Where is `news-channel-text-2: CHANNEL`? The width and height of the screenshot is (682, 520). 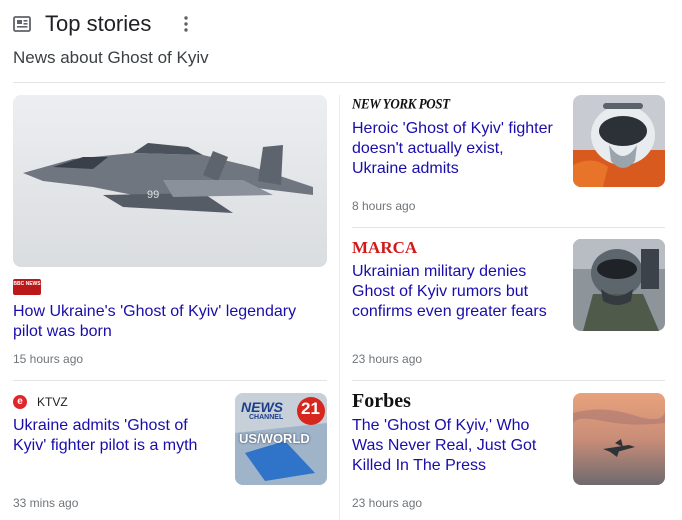
news-channel-text-2: CHANNEL is located at coordinates (266, 417).